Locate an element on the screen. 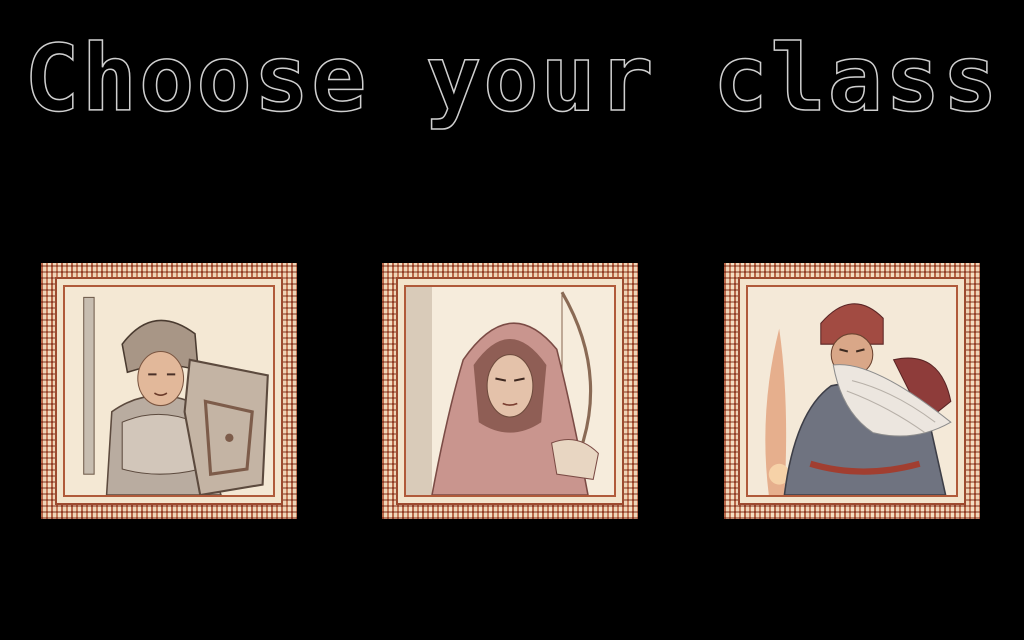 The image size is (1024, 640). armored-knight-portrait is located at coordinates (169, 391).